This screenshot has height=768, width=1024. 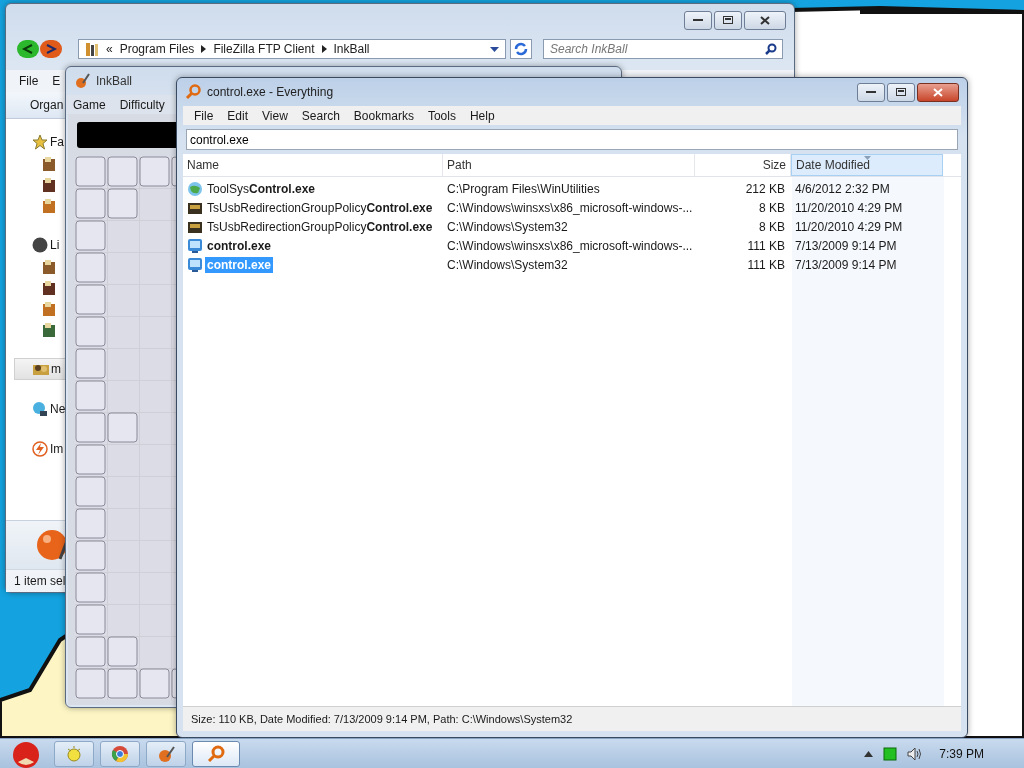 I want to click on network-icon, so click(x=40, y=409).